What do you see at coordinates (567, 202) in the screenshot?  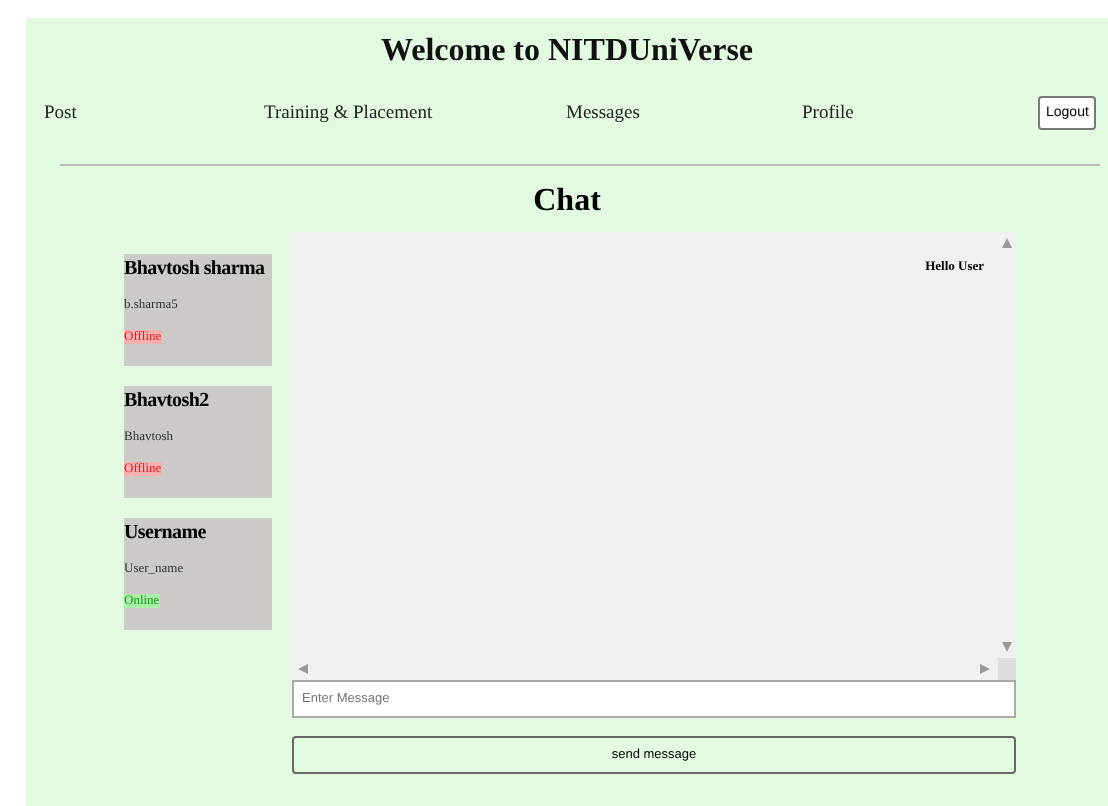 I see `chat-heading: Chat` at bounding box center [567, 202].